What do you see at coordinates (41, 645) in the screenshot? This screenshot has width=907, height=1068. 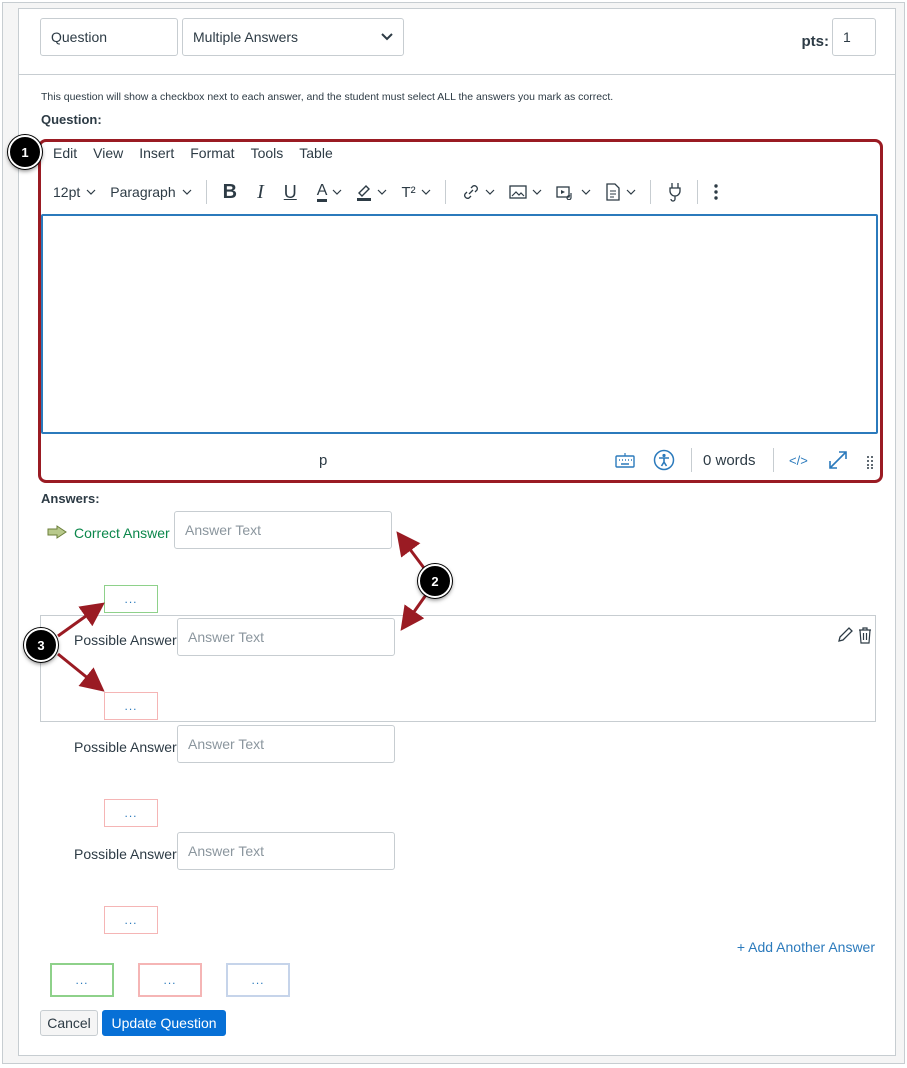 I see `callout-badge-3: 3` at bounding box center [41, 645].